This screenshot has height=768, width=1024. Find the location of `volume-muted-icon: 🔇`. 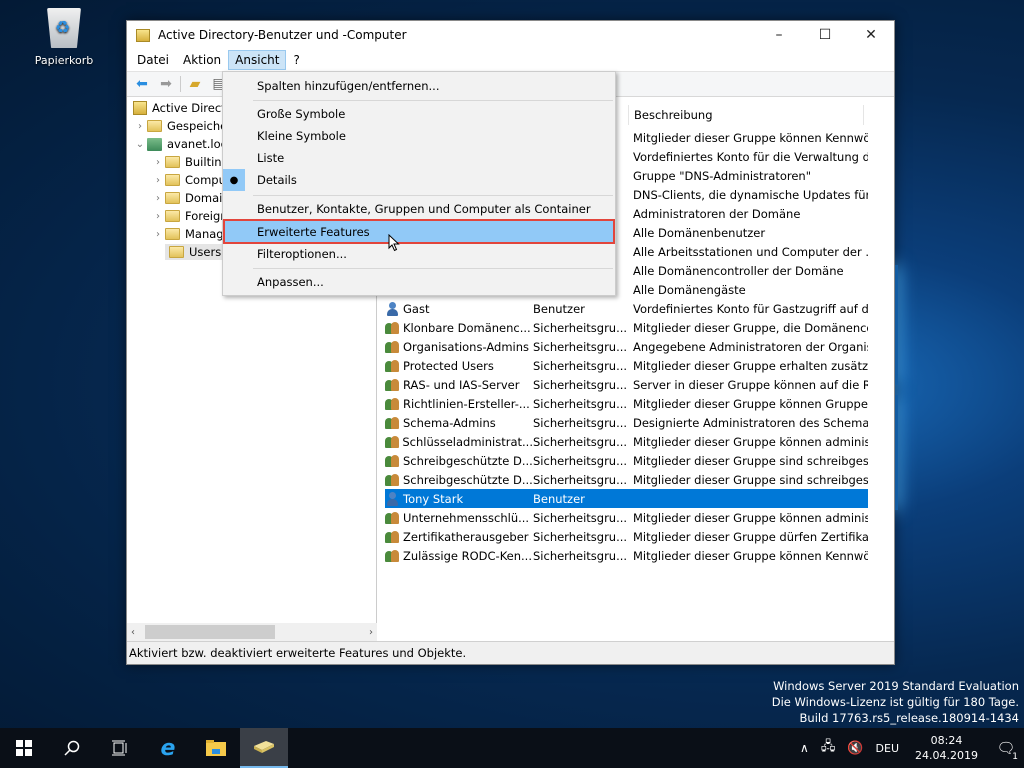

volume-muted-icon: 🔇 is located at coordinates (855, 748).